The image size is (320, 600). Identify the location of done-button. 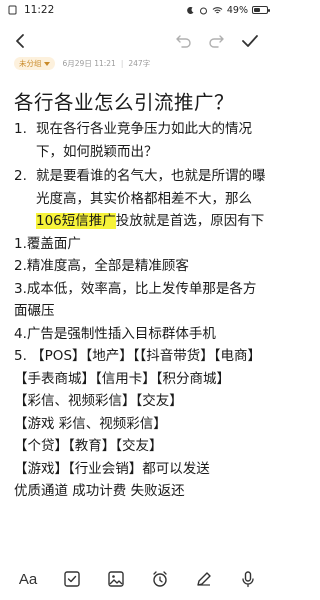
(250, 41).